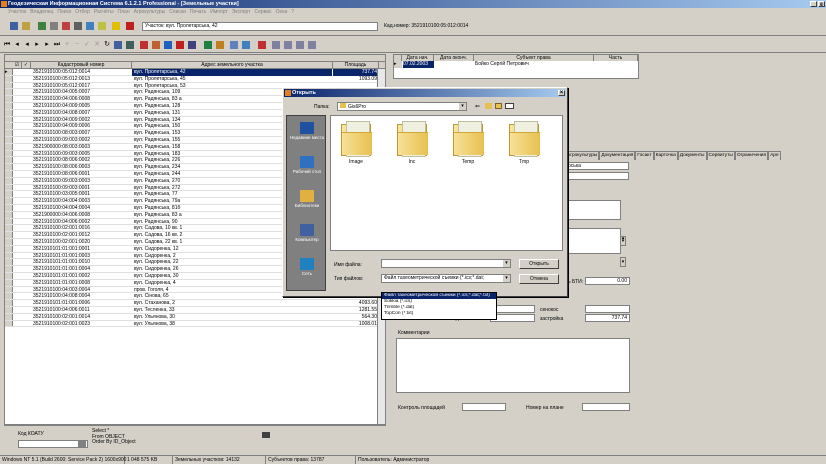 The image size is (826, 464). I want to click on menu-item: Поиск, so click(64, 12).